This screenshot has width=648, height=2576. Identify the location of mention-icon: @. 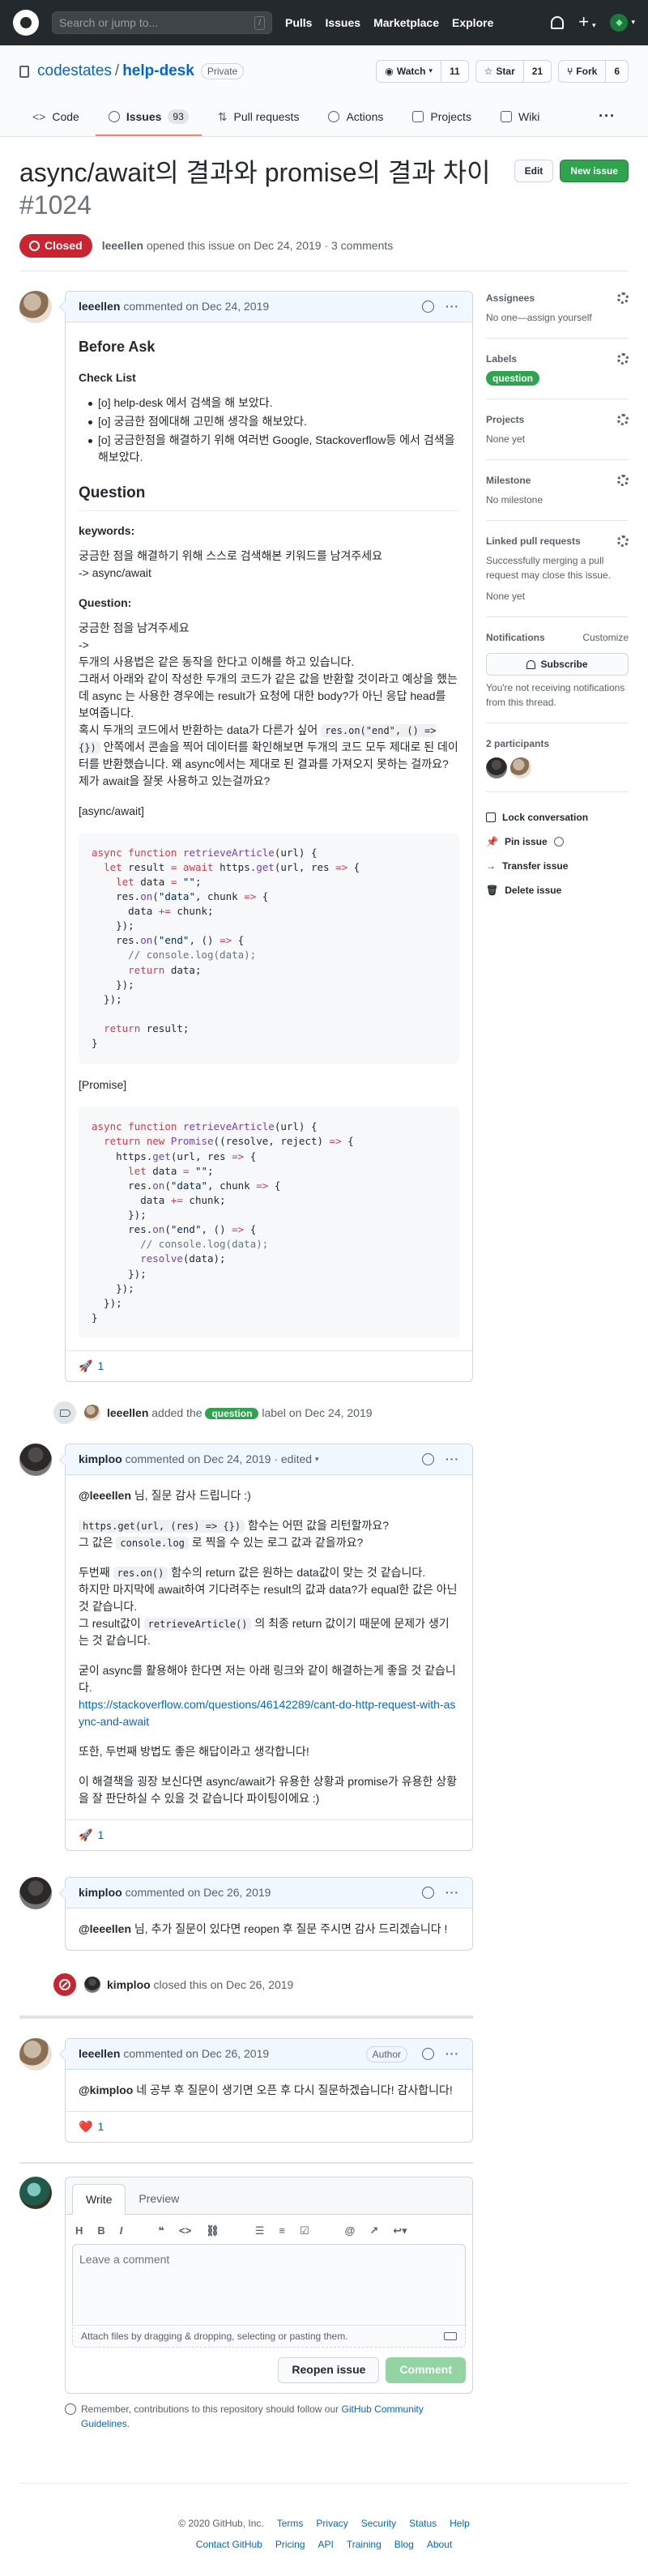
(350, 2231).